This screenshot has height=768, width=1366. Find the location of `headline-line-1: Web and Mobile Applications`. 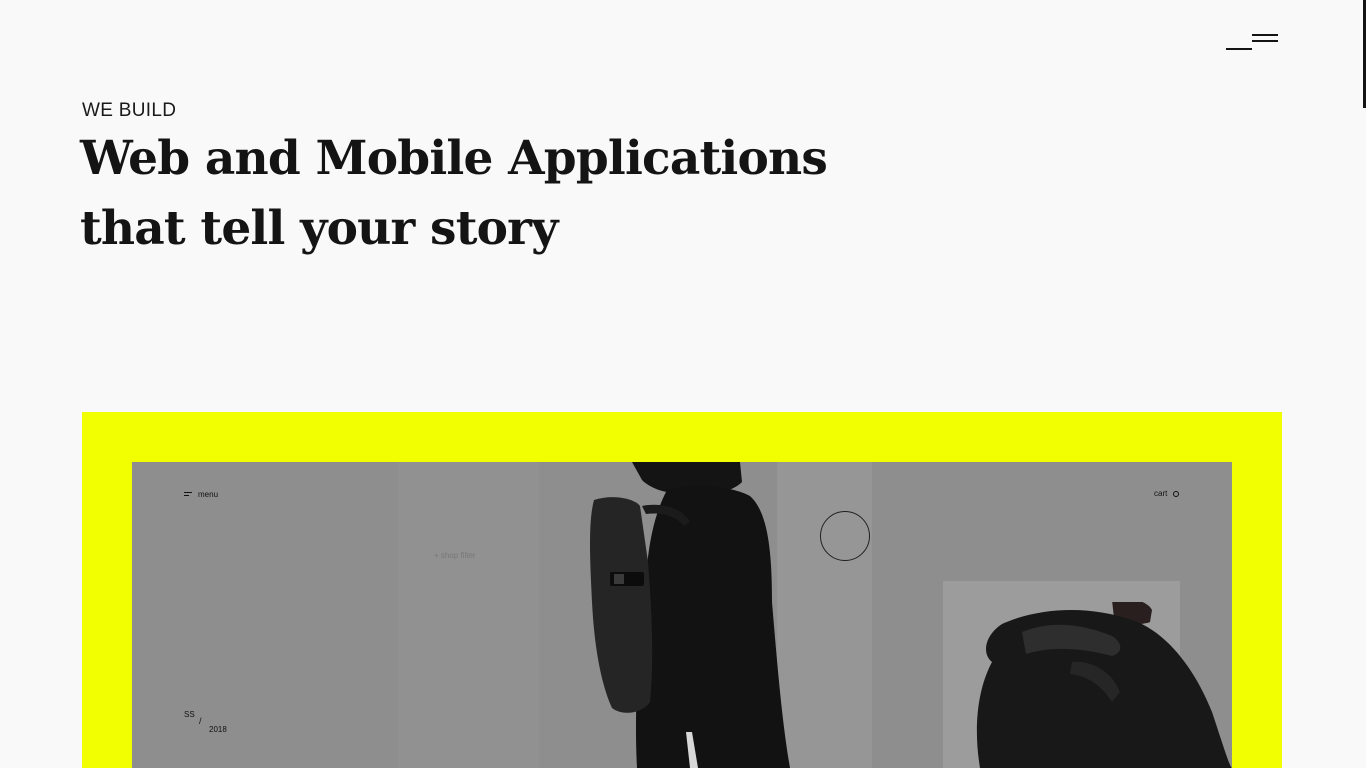

headline-line-1: Web and Mobile Applications is located at coordinates (454, 158).